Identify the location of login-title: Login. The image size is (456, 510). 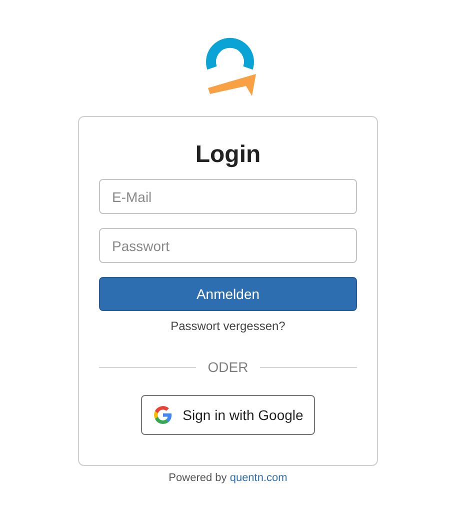
(228, 155).